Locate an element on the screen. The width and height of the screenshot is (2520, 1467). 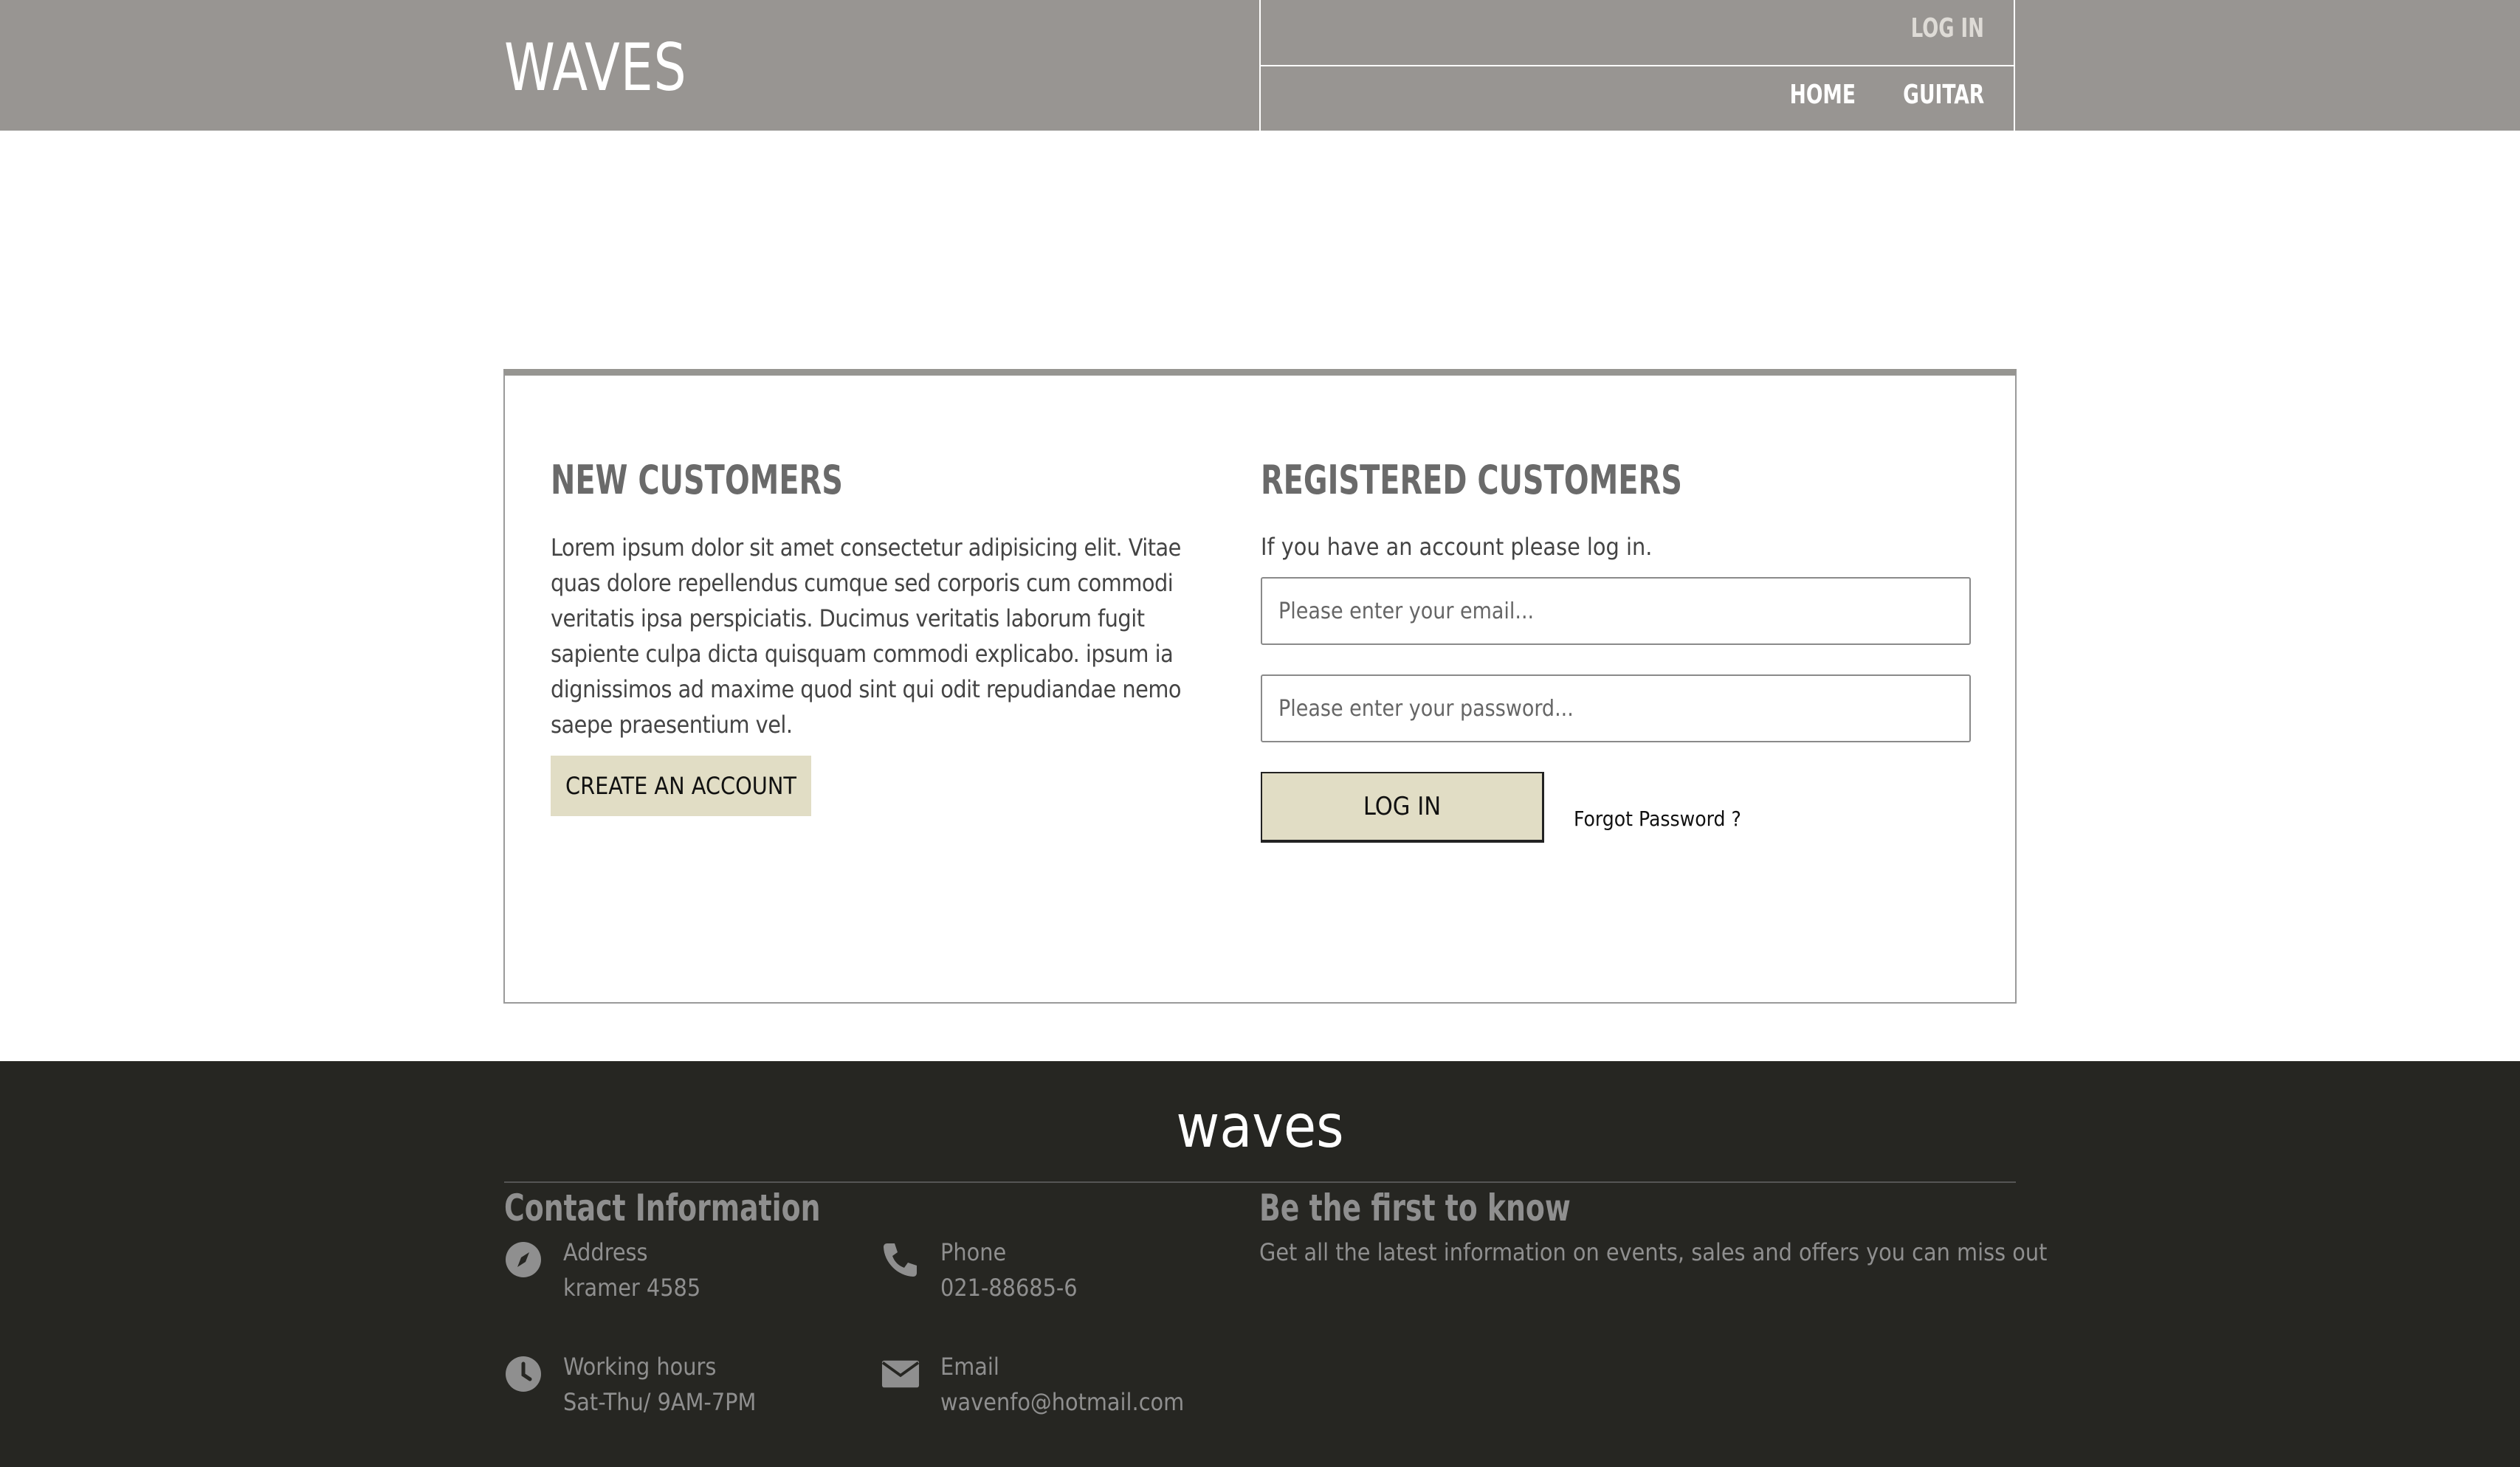
nav-box: LOG IN HOME GUITAR is located at coordinates (1637, 65).